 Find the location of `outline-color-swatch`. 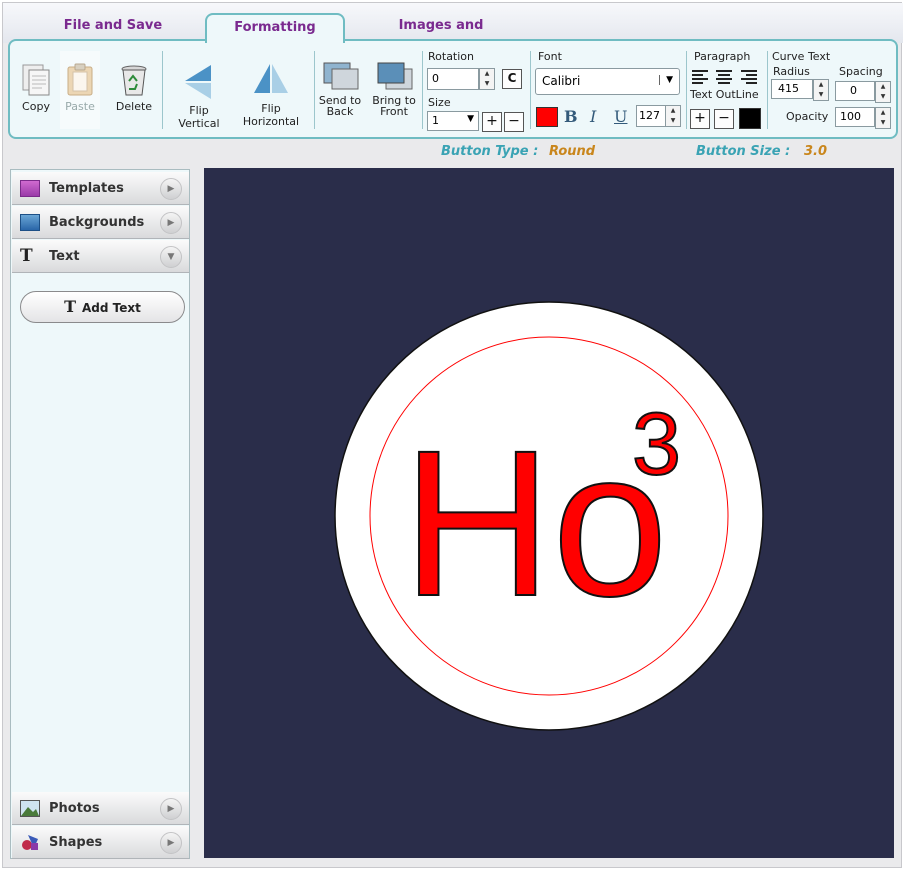

outline-color-swatch is located at coordinates (750, 118).